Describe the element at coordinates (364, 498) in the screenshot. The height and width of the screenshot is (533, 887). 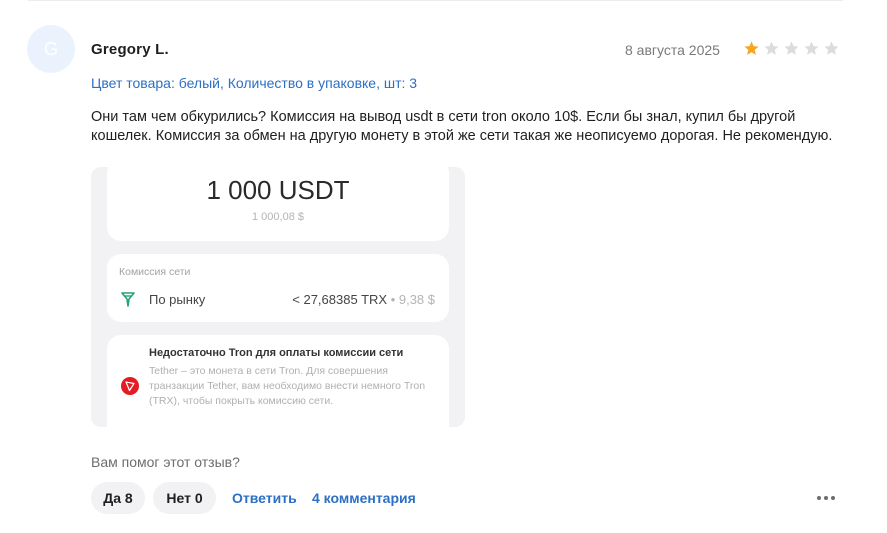
I see `comments-link: 4 комментария` at that location.